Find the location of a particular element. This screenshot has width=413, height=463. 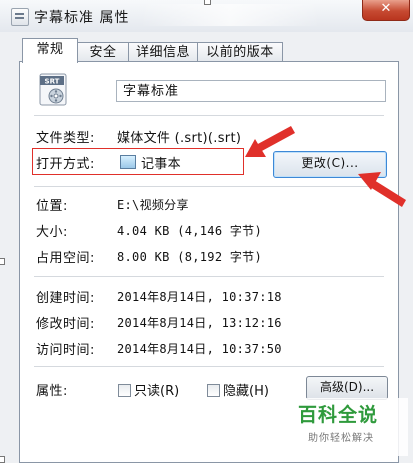

title-blur is located at coordinates (230, 15).